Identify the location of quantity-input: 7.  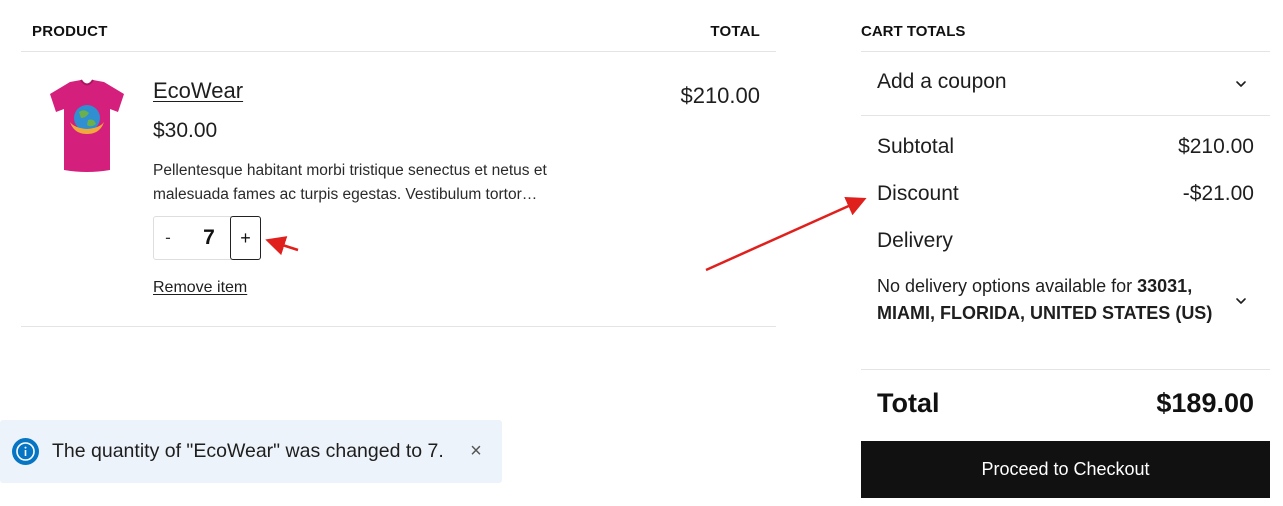
(209, 238).